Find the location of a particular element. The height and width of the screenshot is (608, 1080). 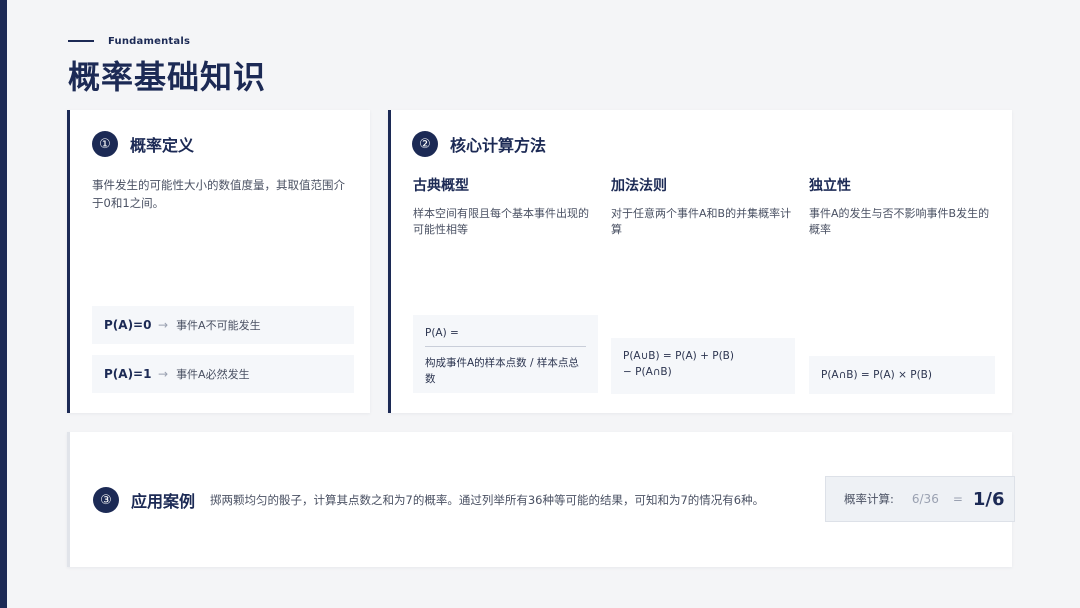

probability-result-box: 概率计算: 6/36 = 1/6 is located at coordinates (920, 499).